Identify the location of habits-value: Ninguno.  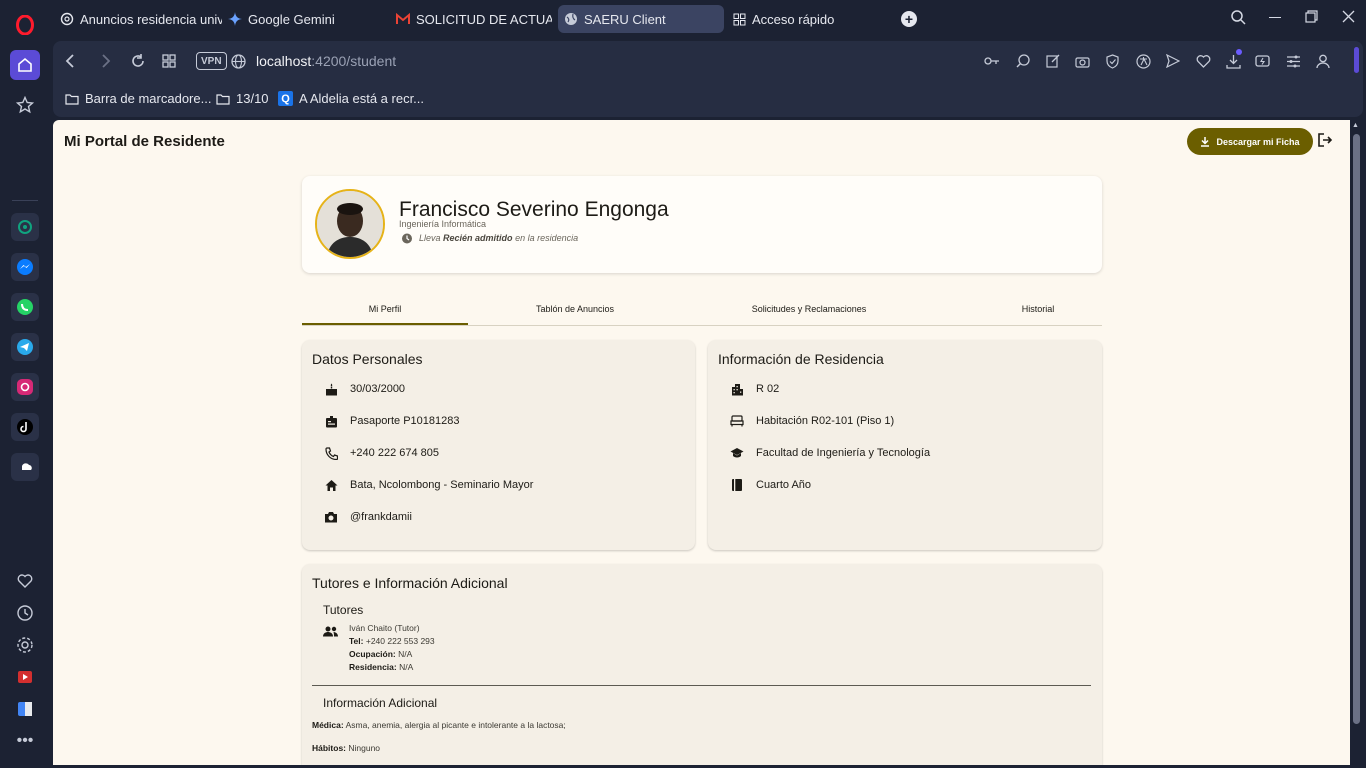
(364, 748).